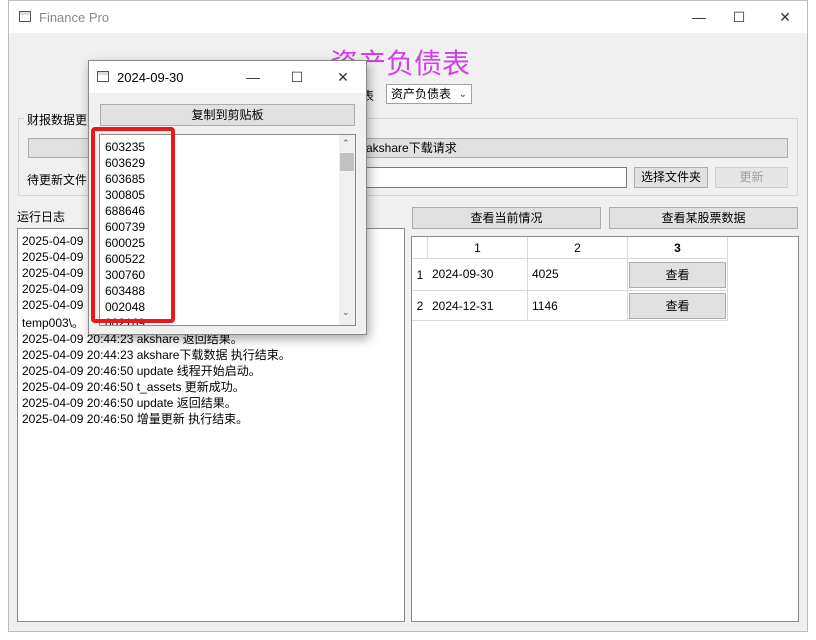 The width and height of the screenshot is (816, 640). I want to click on date-cell: 2024-12-31, so click(478, 306).